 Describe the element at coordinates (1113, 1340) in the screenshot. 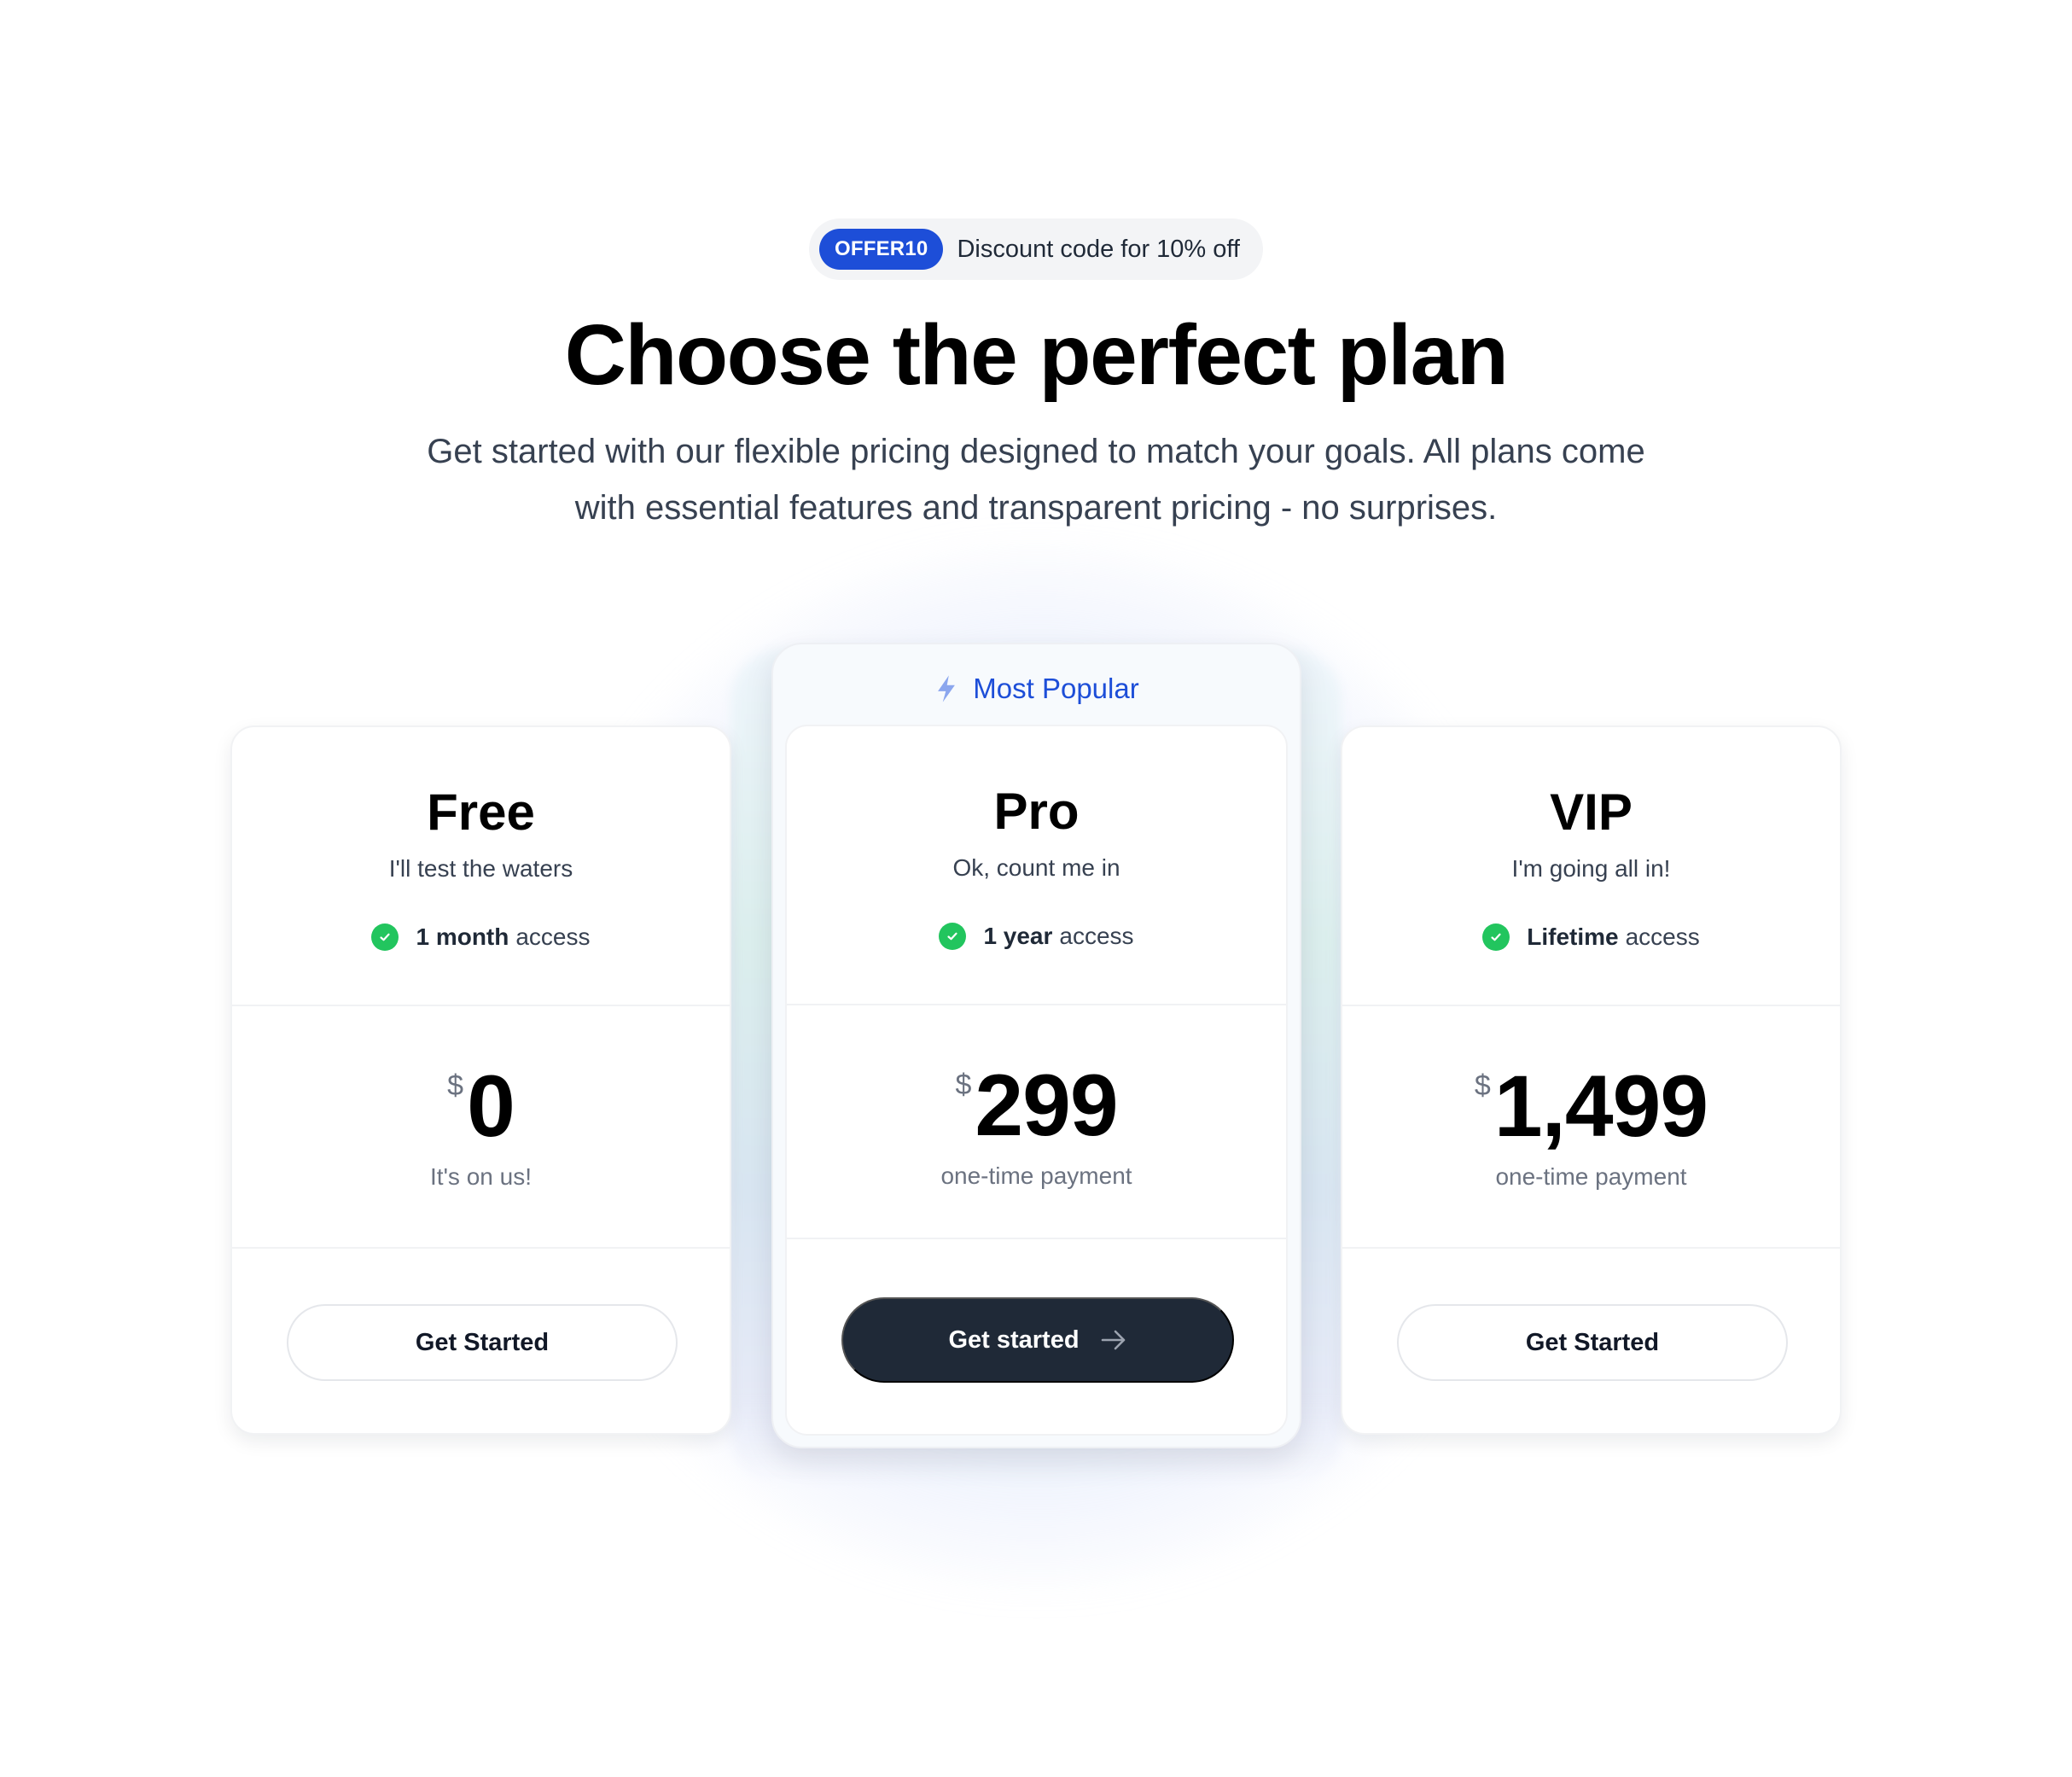

I see `arrow-right-icon` at that location.